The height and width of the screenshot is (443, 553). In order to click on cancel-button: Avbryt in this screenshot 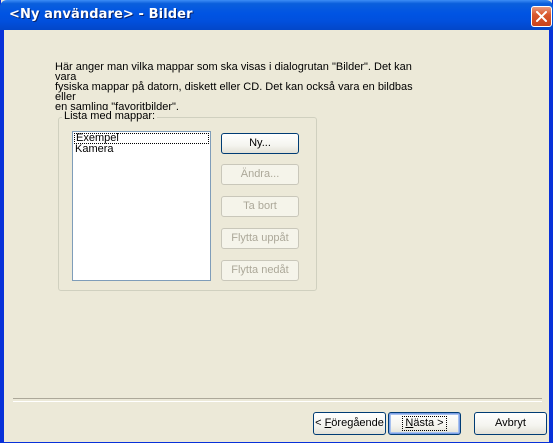, I will do `click(510, 423)`.